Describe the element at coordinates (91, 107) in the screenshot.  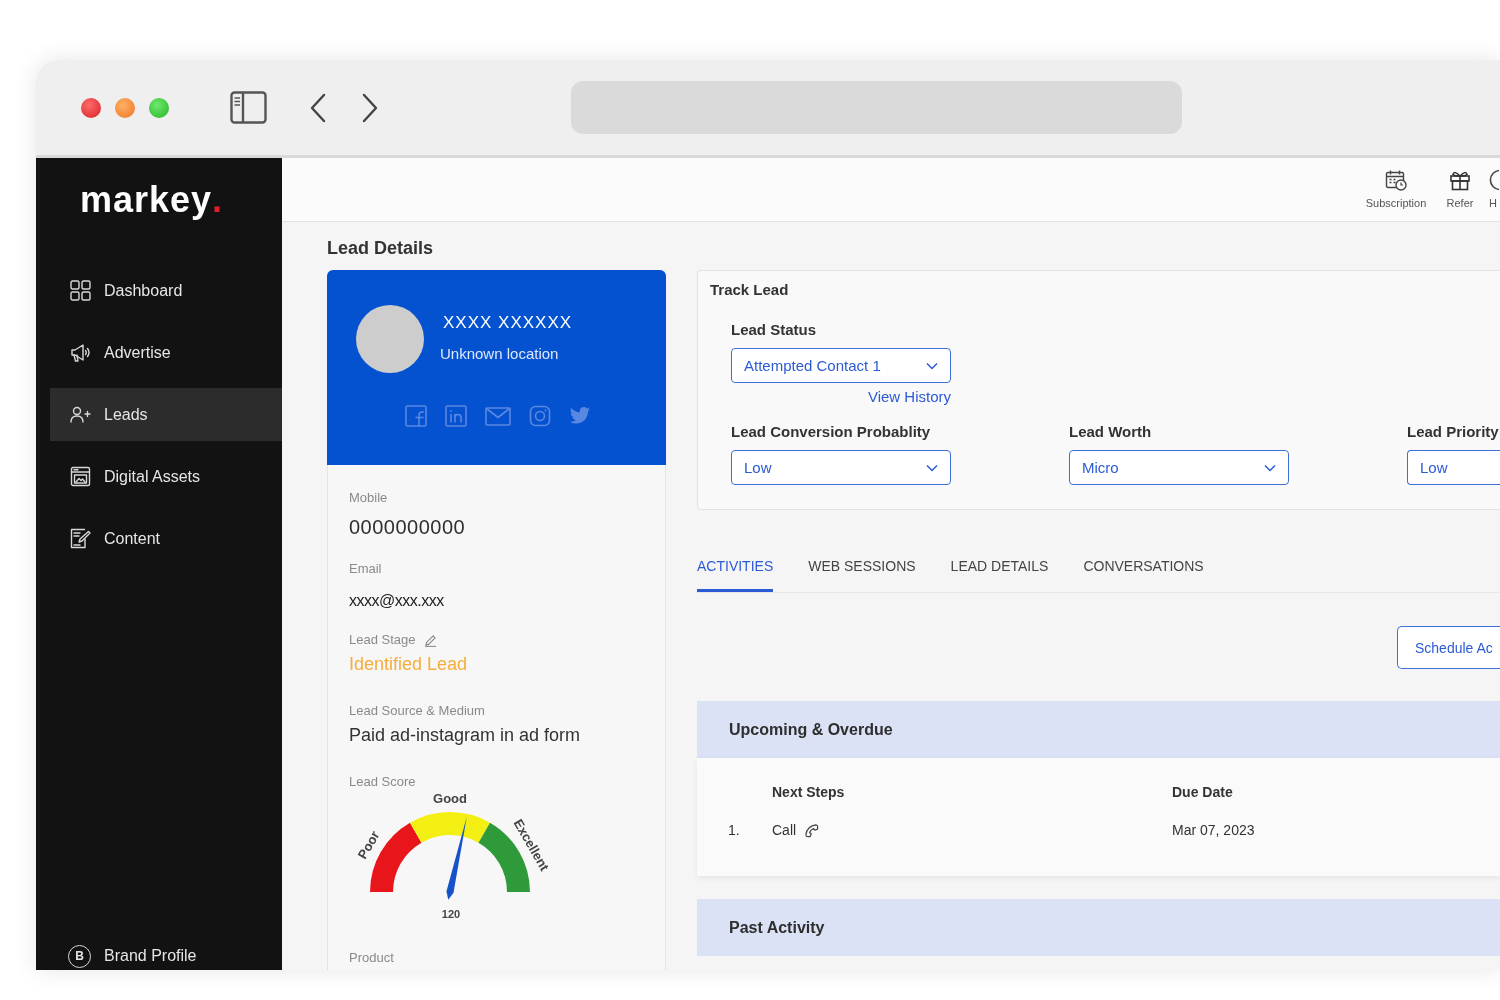
I see `close-icon` at that location.